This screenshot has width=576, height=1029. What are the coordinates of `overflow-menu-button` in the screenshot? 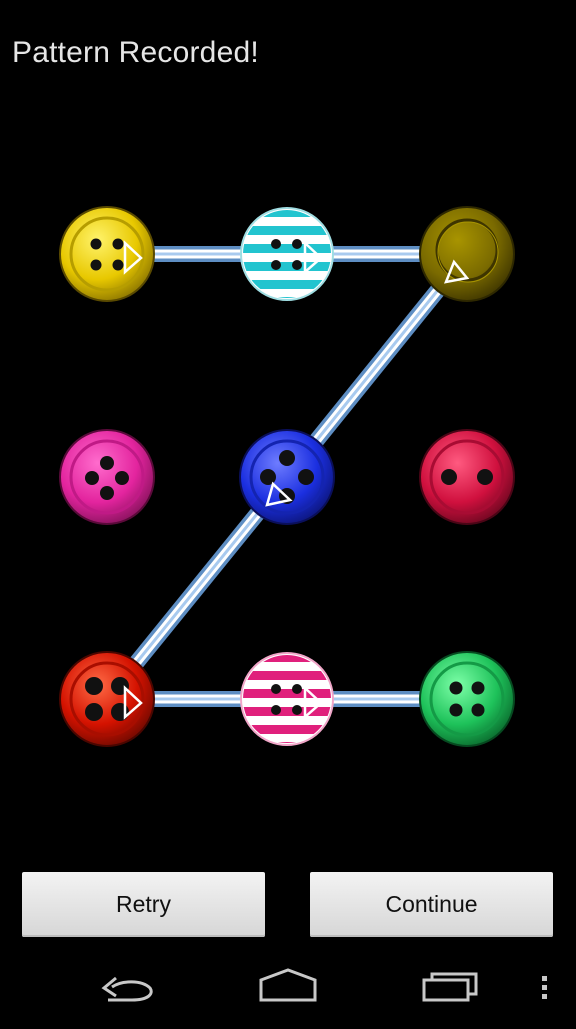 It's located at (545, 987).